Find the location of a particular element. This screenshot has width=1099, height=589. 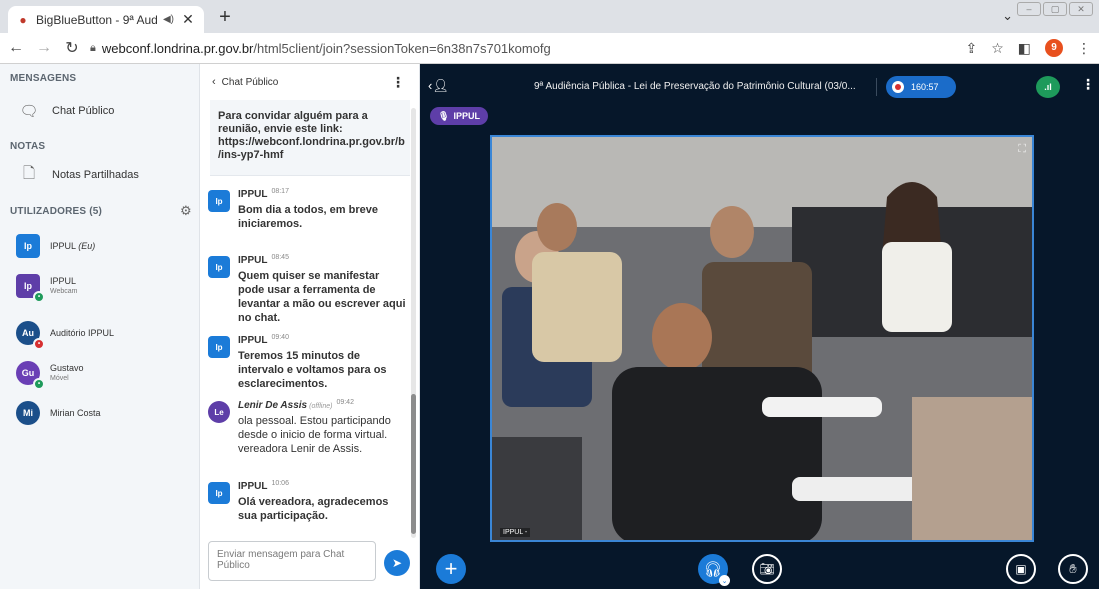

browser-tab: ● BigBlueButton - 9ª Audiência ◀) ✕ is located at coordinates (106, 19).